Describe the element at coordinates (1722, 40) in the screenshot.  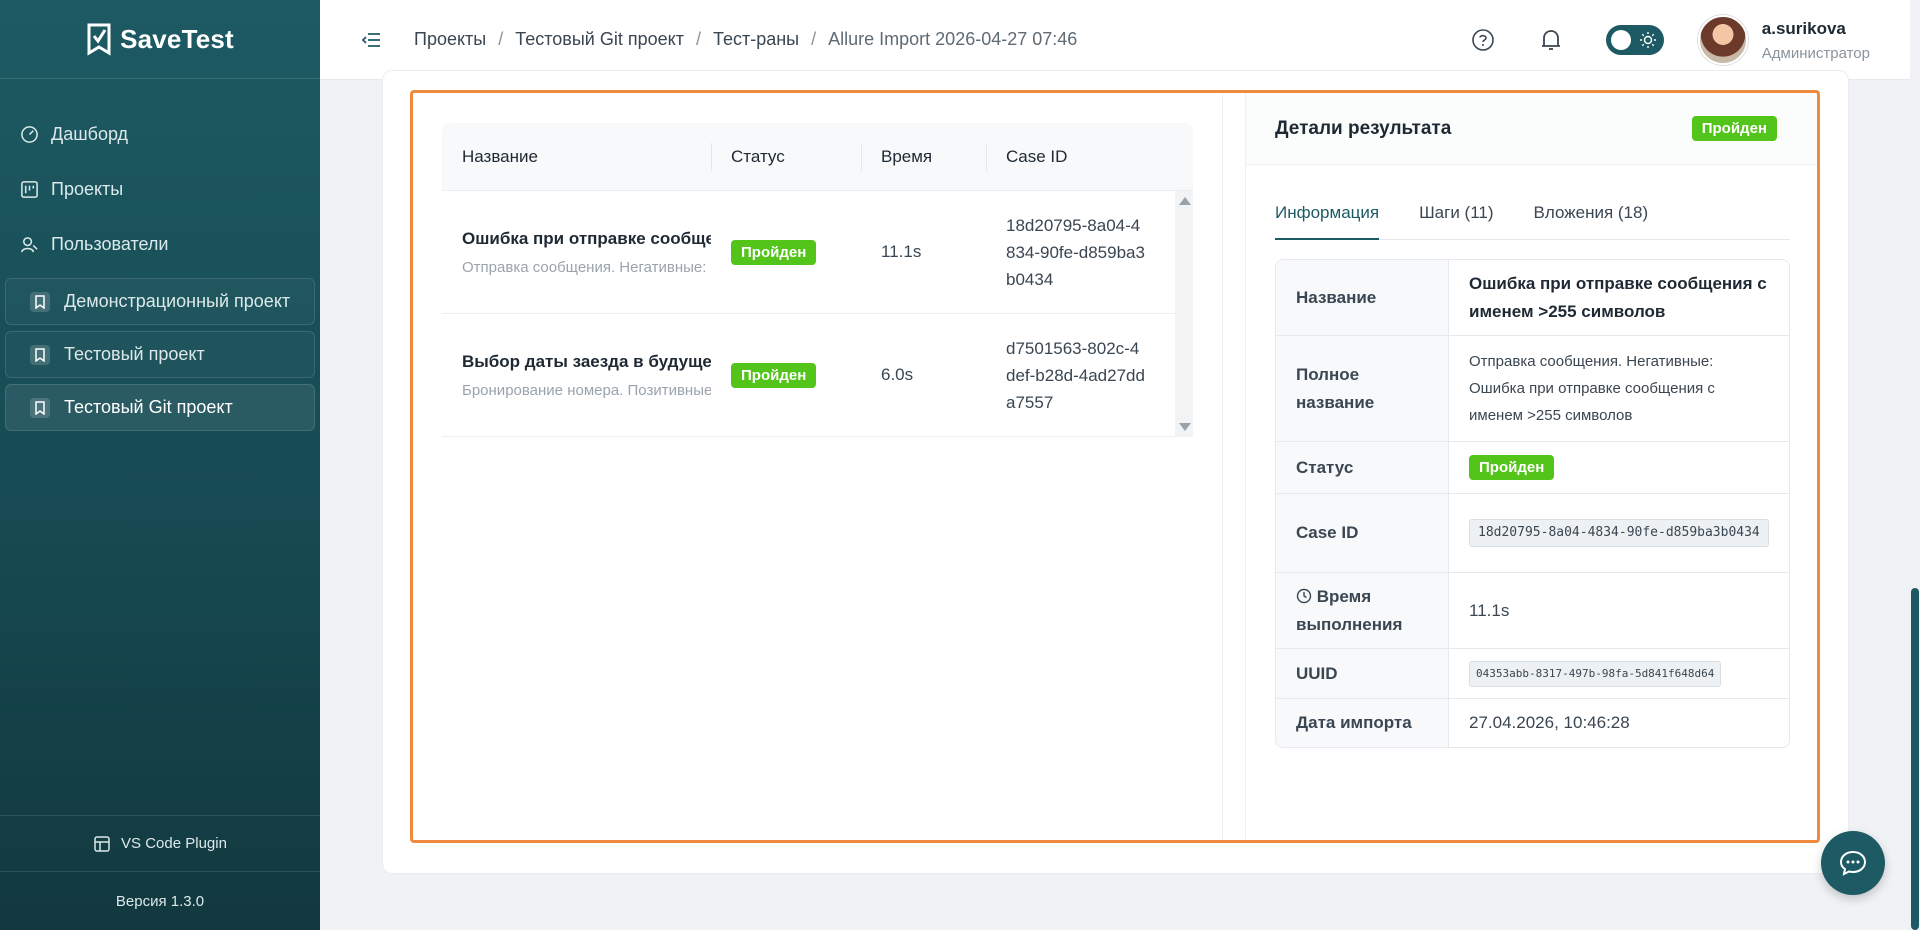
I see `avatar` at that location.